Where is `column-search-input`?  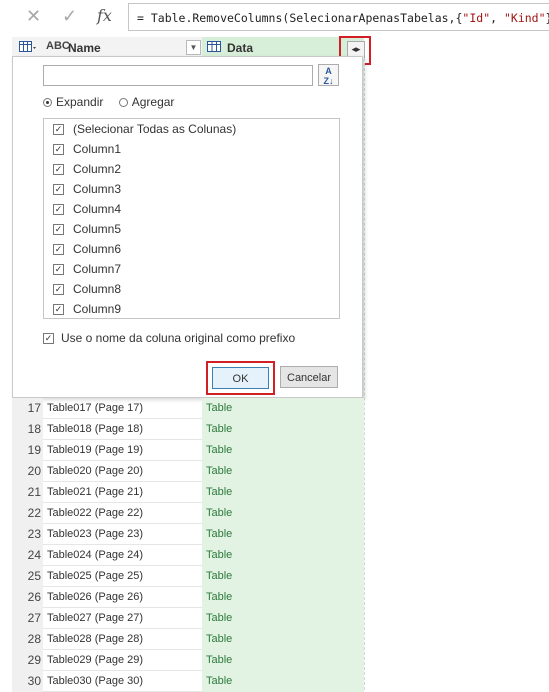
column-search-input is located at coordinates (178, 75).